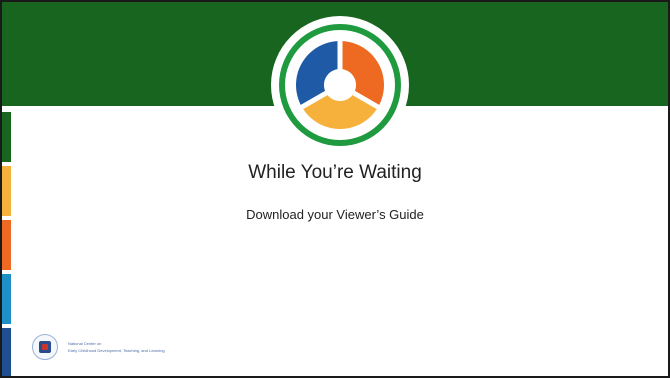 This screenshot has width=670, height=378. Describe the element at coordinates (85, 343) in the screenshot. I see `org-name-line-1: National Center on` at that location.